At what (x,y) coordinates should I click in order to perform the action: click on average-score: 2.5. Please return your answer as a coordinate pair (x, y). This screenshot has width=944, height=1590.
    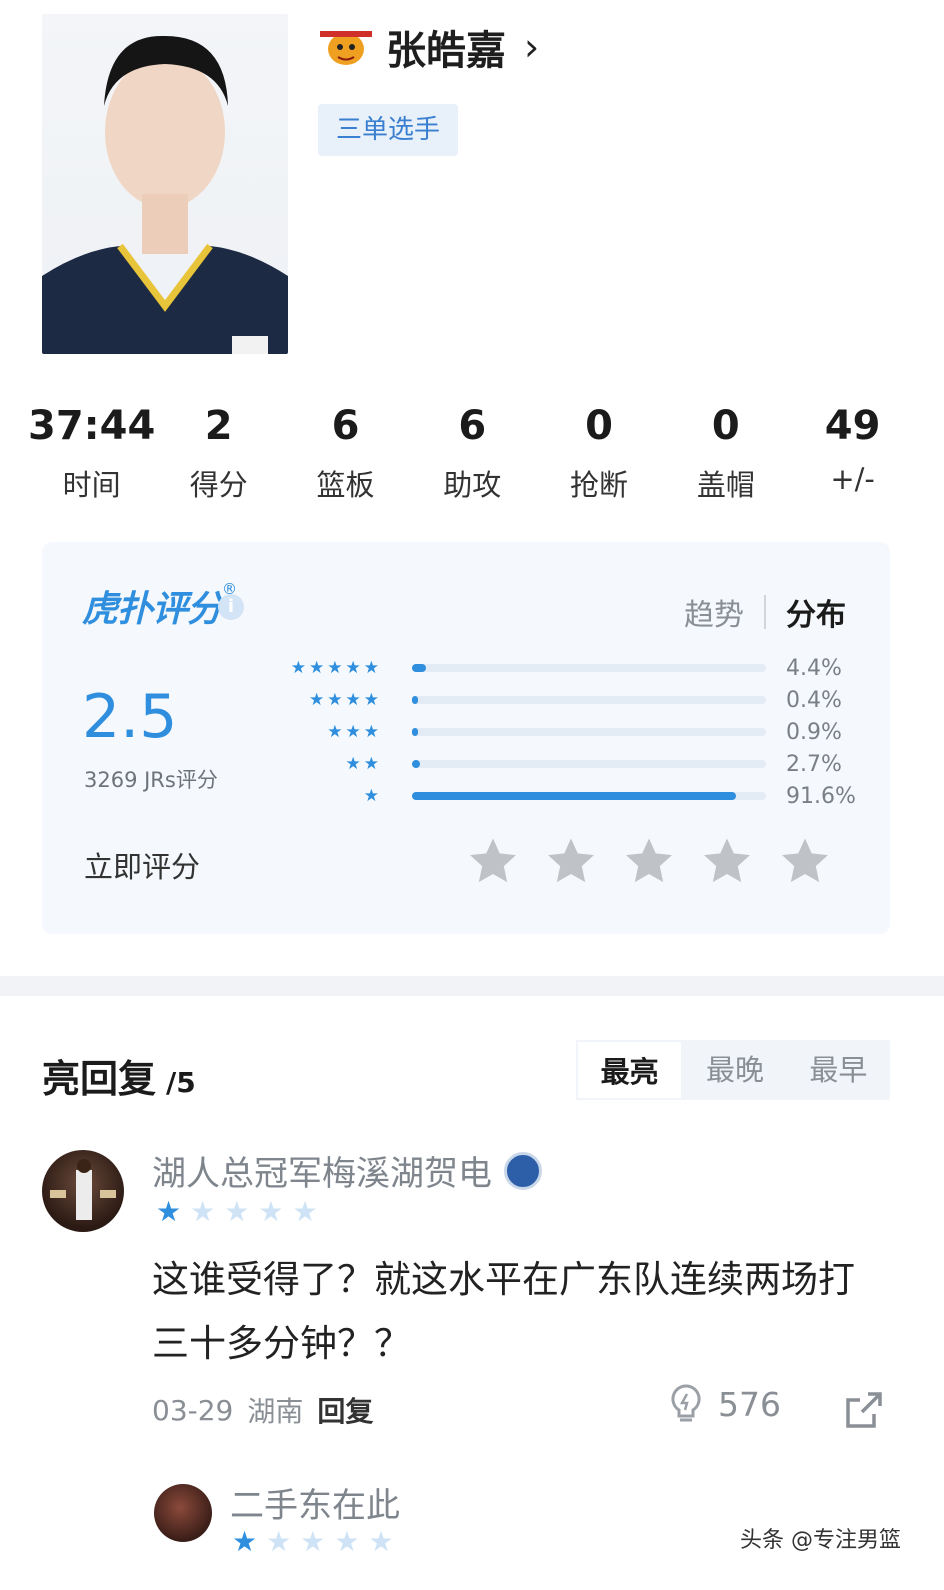
    Looking at the image, I should click on (130, 717).